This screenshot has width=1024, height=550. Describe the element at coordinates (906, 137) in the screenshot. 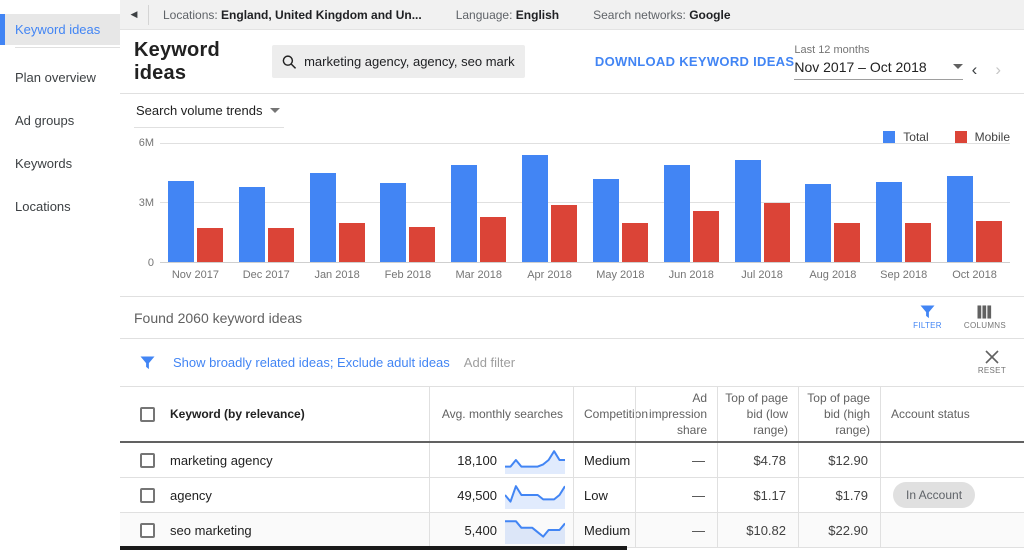

I see `legend-item-total: Total` at that location.